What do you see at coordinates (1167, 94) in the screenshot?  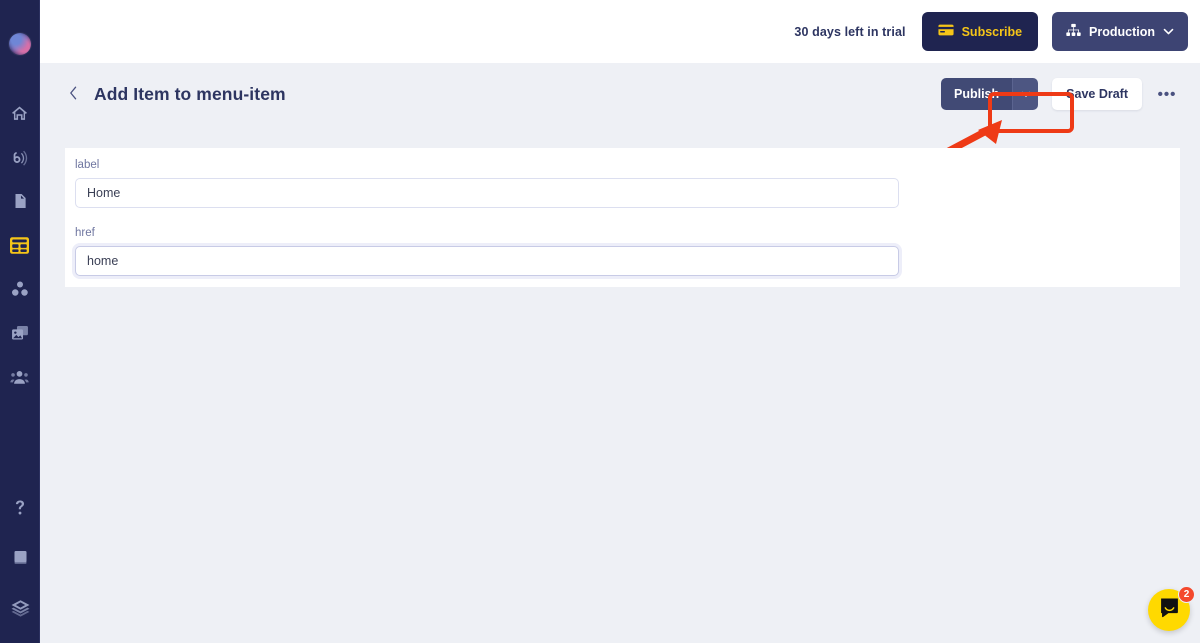 I see `more-options-button: •••` at bounding box center [1167, 94].